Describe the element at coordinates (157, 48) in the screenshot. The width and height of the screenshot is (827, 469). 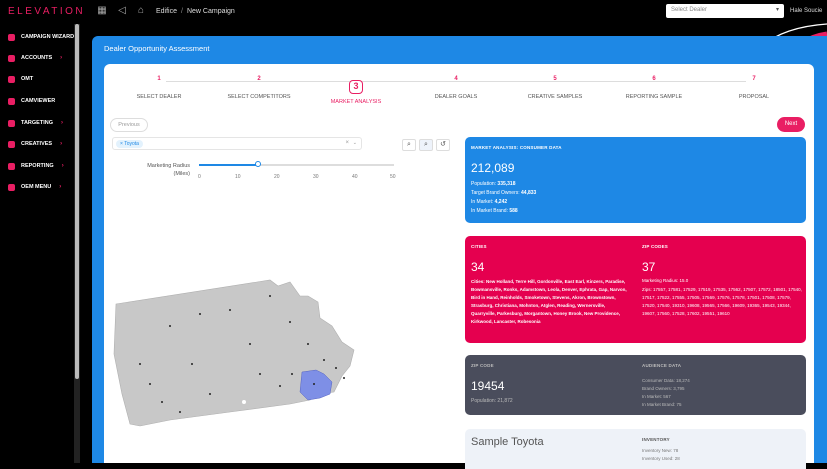
I see `page-title: Dealer Opportunity Assessment` at that location.